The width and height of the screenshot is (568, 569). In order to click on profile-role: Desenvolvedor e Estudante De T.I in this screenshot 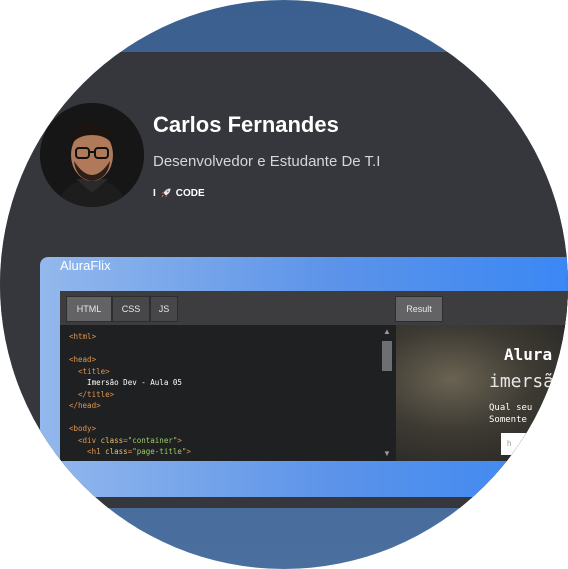, I will do `click(267, 161)`.